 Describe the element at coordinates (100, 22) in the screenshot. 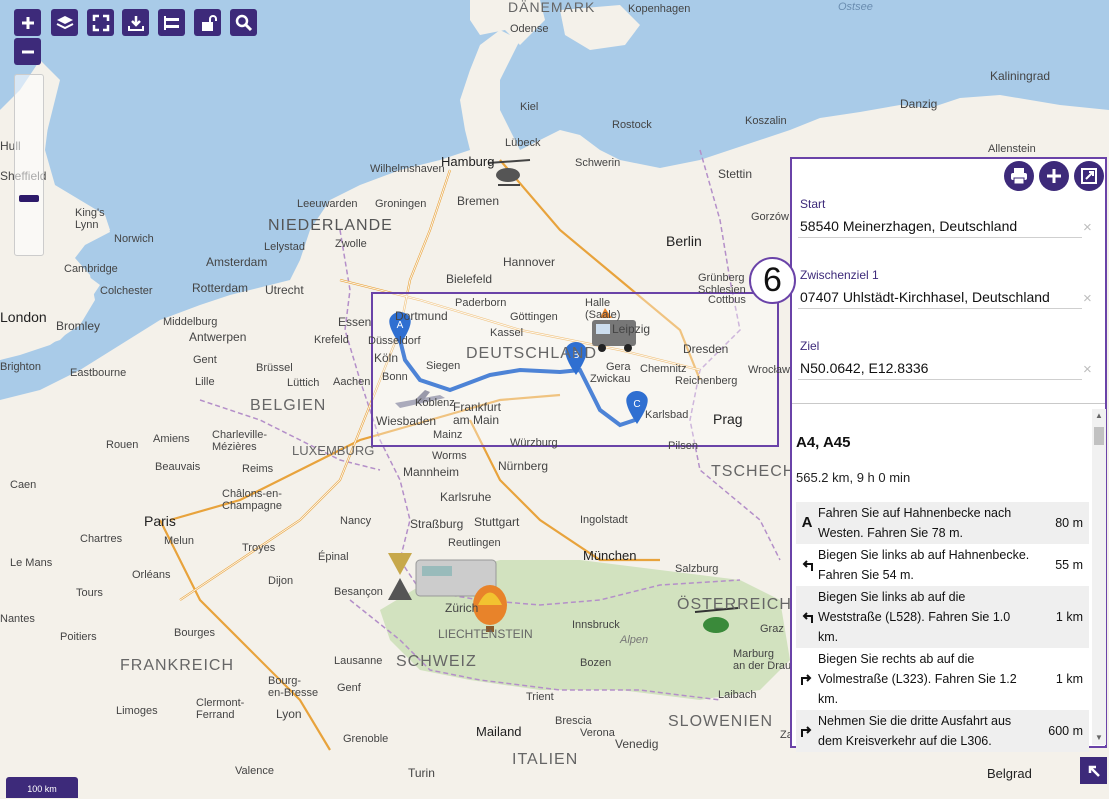

I see `fullscreen-button` at that location.